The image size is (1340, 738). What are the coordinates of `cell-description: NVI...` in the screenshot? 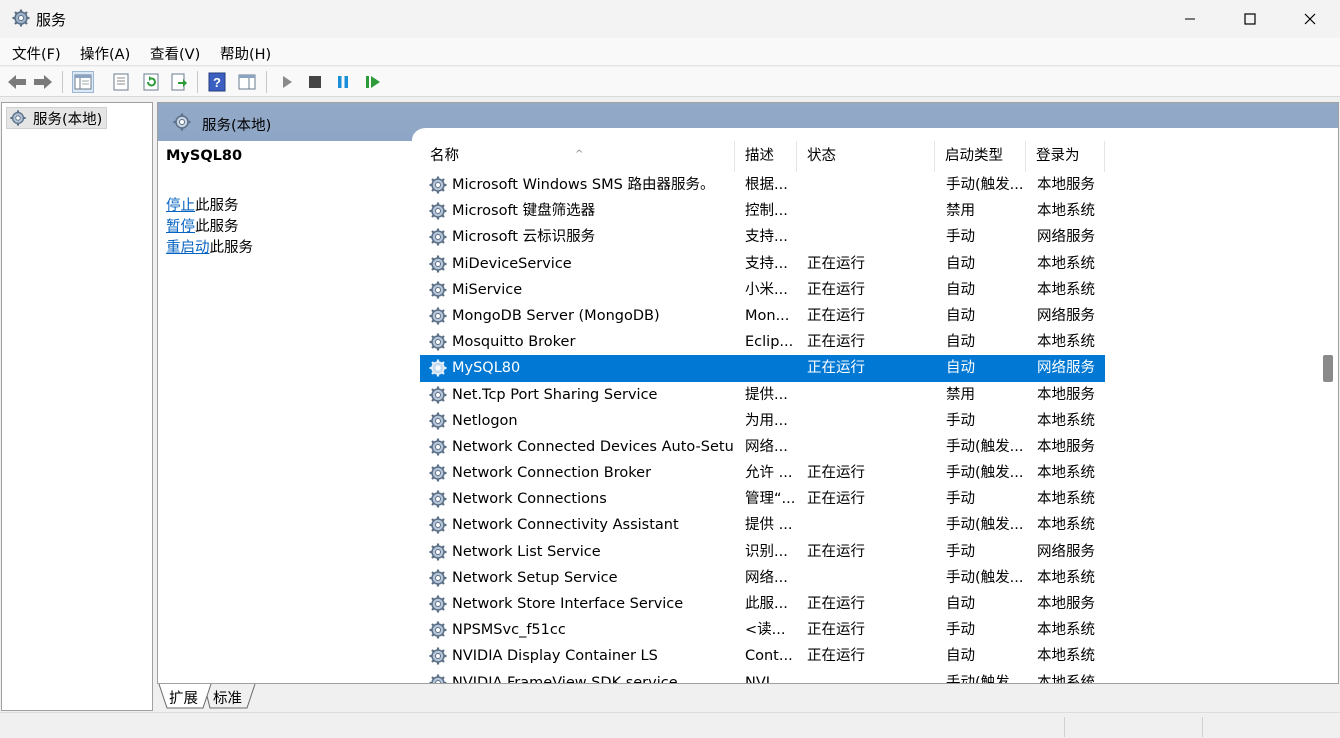 It's located at (764, 679).